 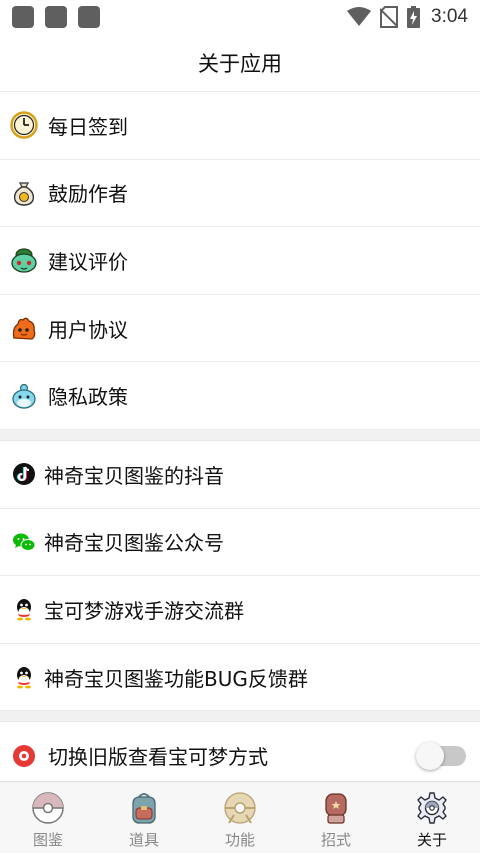 I want to click on item-label: 每日签到, so click(x=88, y=126).